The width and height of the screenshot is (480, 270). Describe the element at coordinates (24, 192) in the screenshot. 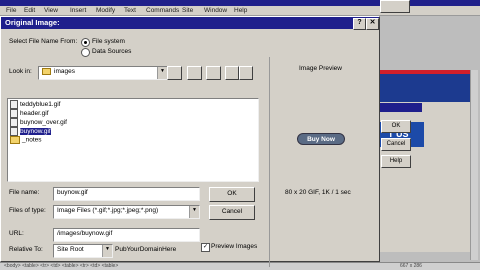

I see `file-name-label: File name:` at that location.